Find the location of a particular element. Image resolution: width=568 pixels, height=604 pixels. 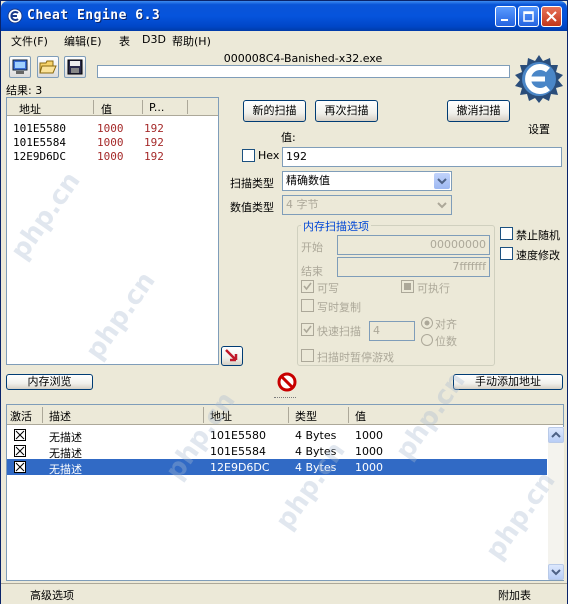

last-digits-label: 位数 is located at coordinates (446, 341).